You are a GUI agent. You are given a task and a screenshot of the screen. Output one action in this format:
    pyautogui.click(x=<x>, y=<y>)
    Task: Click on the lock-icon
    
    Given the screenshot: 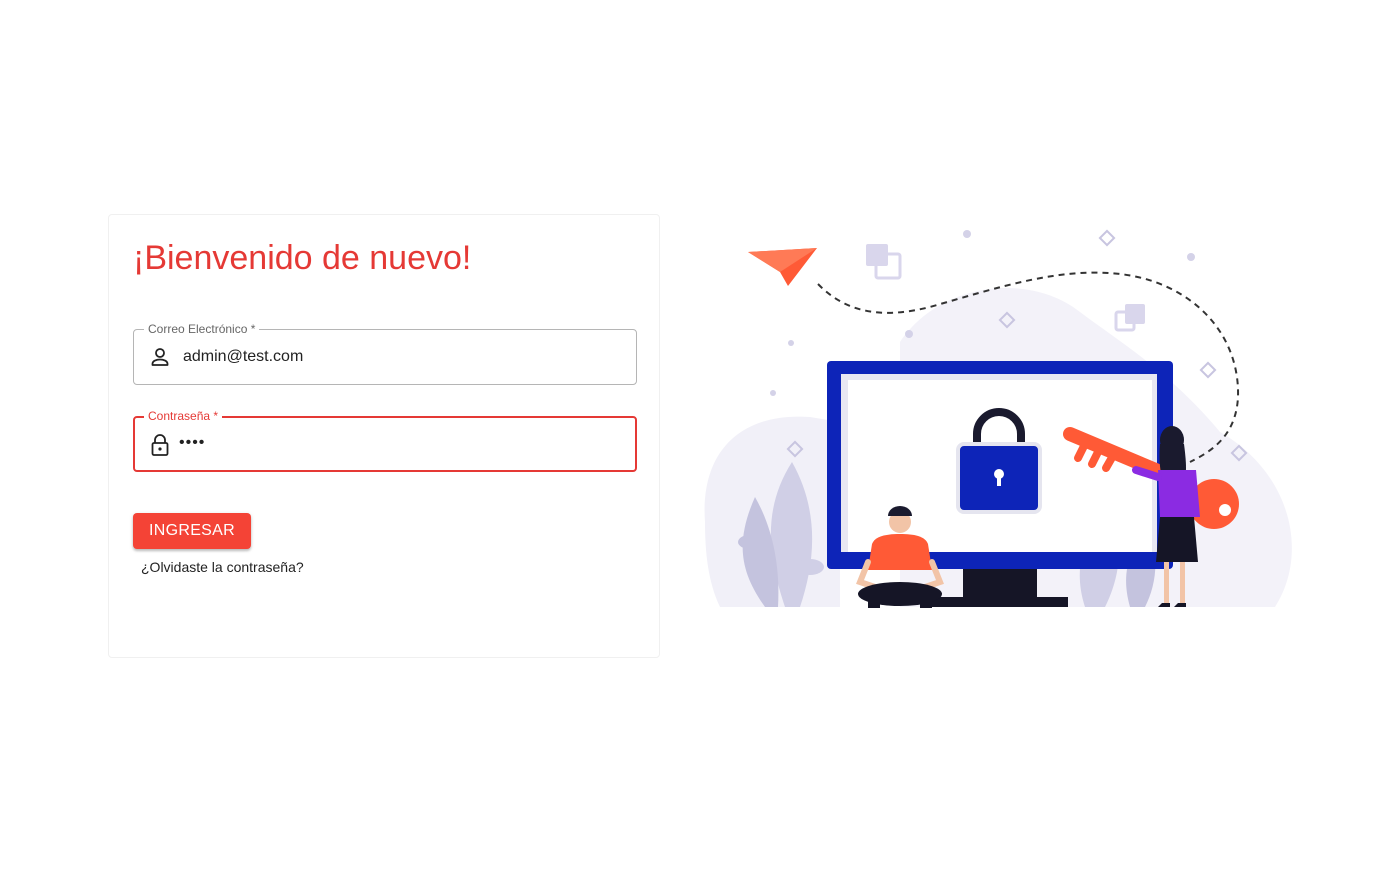 What is the action you would take?
    pyautogui.click(x=160, y=444)
    